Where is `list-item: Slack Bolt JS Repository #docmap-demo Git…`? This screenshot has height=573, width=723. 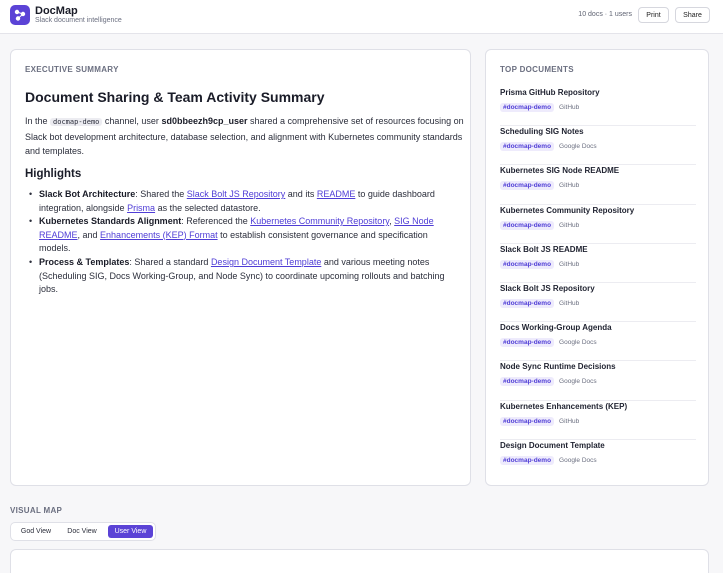
list-item: Slack Bolt JS Repository #docmap-demo Git… is located at coordinates (598, 303).